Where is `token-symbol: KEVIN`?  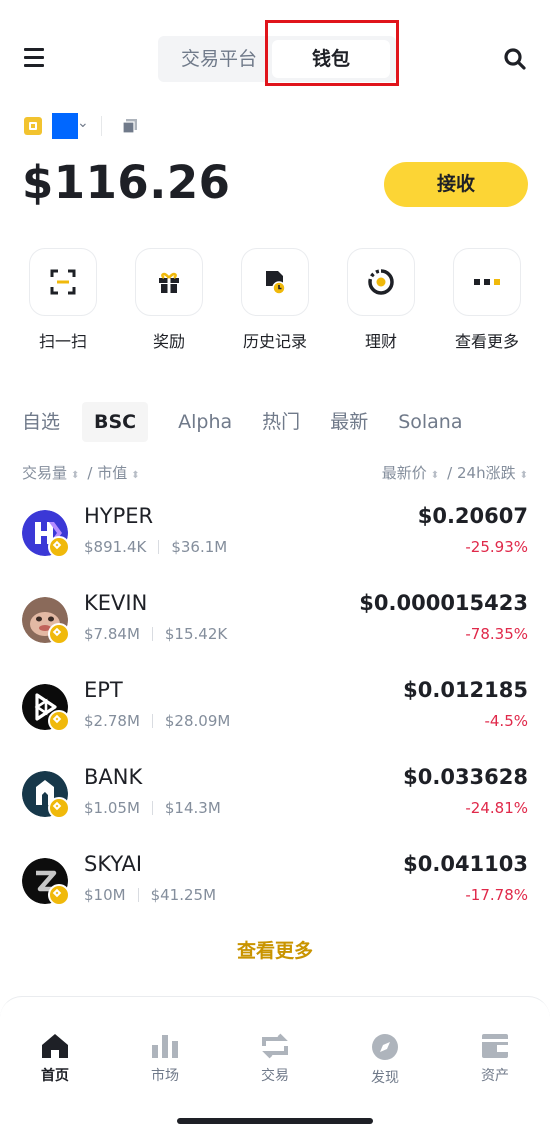
token-symbol: KEVIN is located at coordinates (116, 603).